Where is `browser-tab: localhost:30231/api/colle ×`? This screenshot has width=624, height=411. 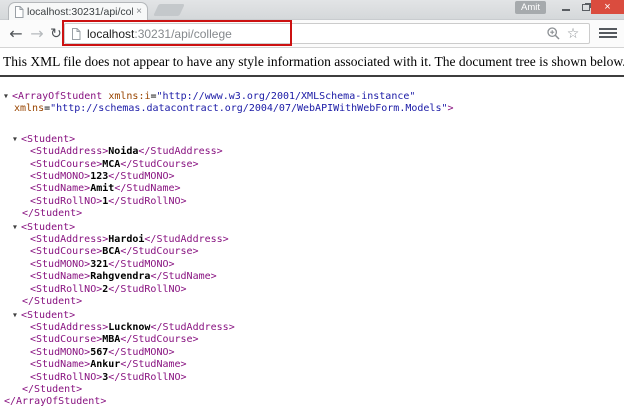
browser-tab: localhost:30231/api/colle × is located at coordinates (78, 11).